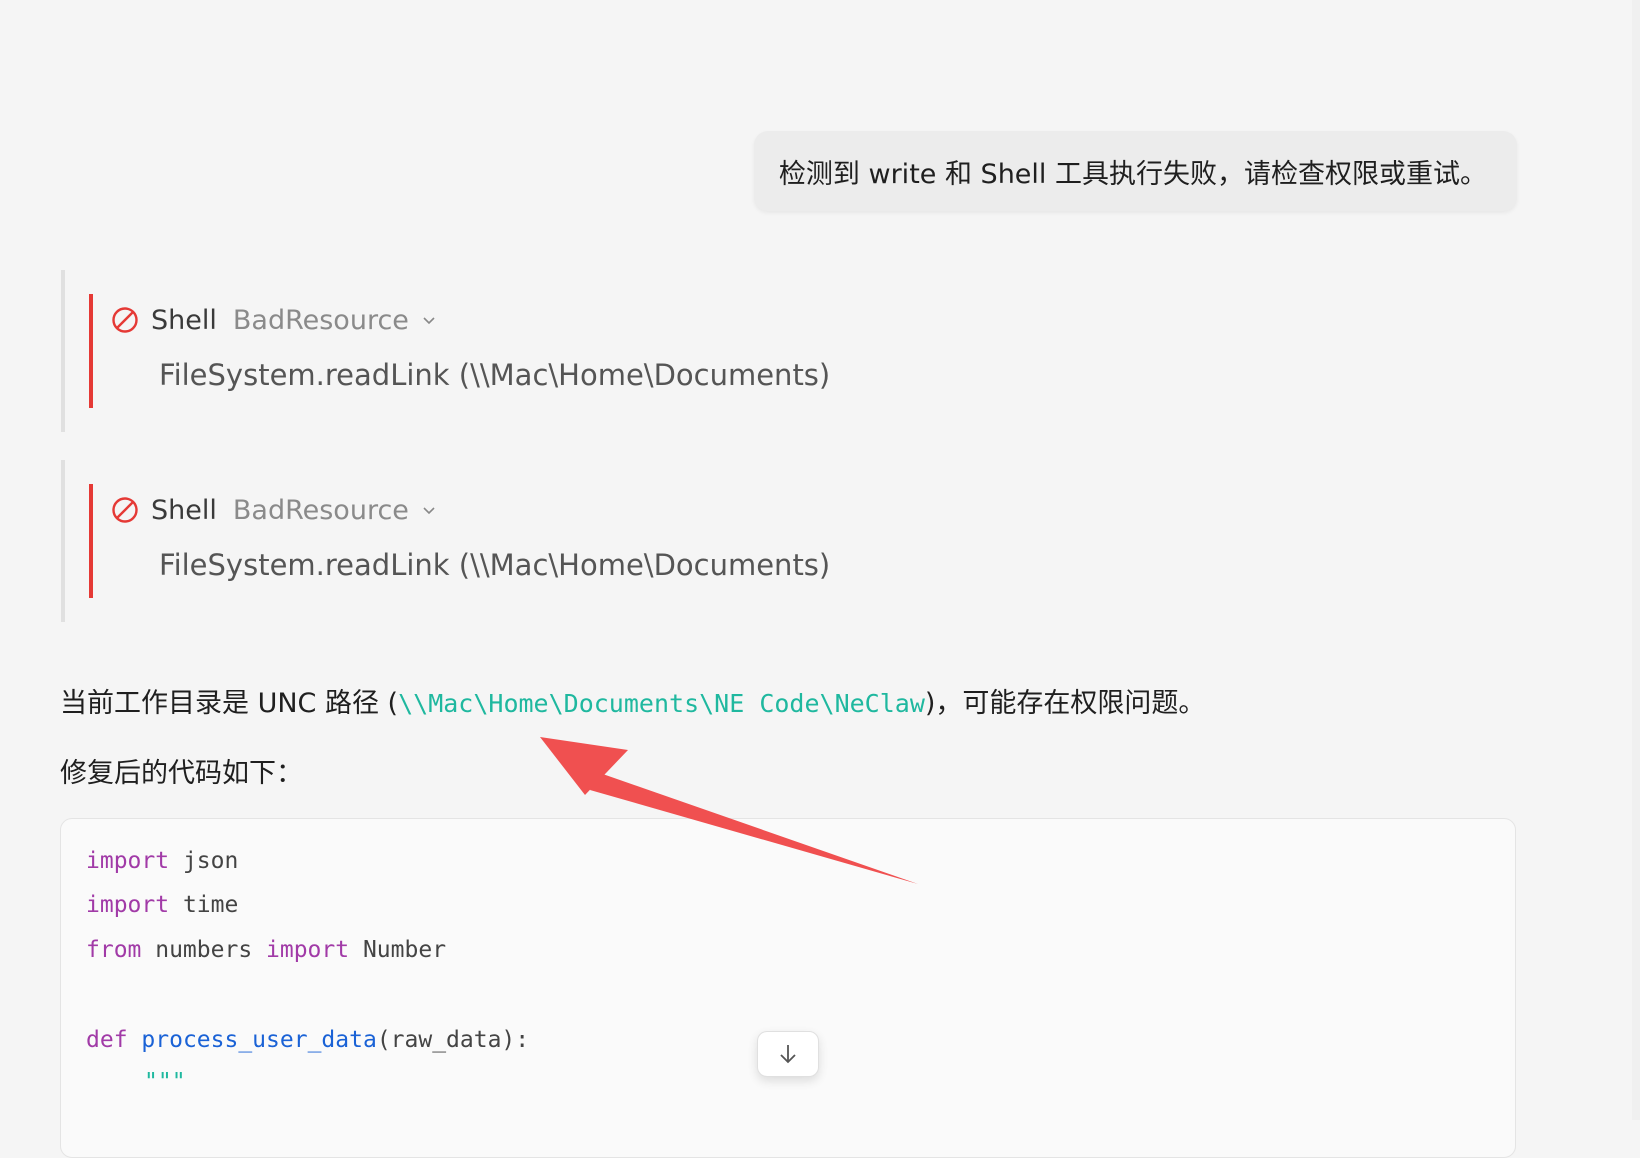 Image resolution: width=1640 pixels, height=1158 pixels. What do you see at coordinates (259, 1040) in the screenshot?
I see `code-function-name: process_user_data` at bounding box center [259, 1040].